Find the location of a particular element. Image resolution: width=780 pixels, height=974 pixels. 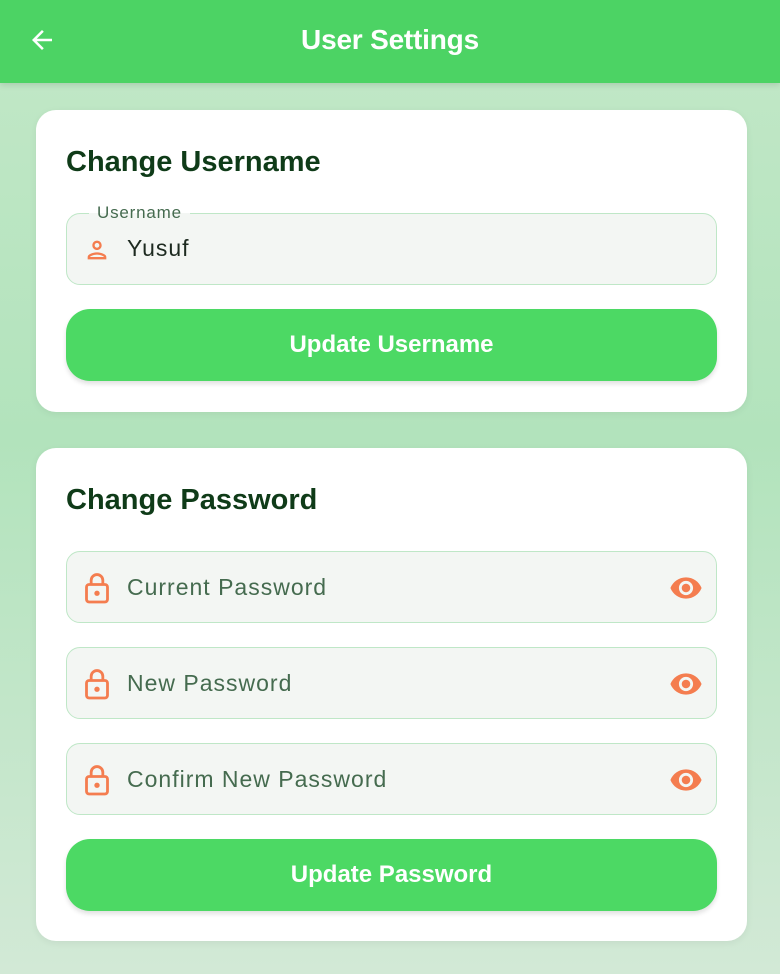

update-username-button: Update Username is located at coordinates (391, 345).